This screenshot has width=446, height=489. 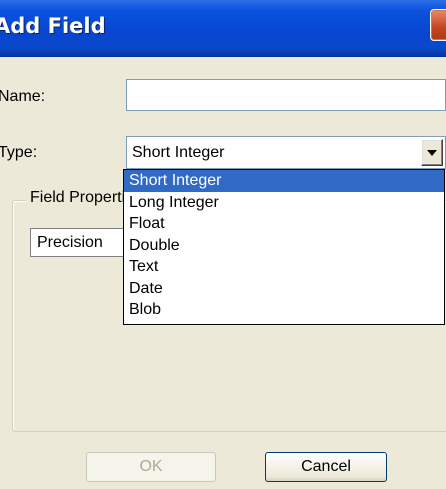 What do you see at coordinates (284, 203) in the screenshot?
I see `dropdown-option: Long Integer` at bounding box center [284, 203].